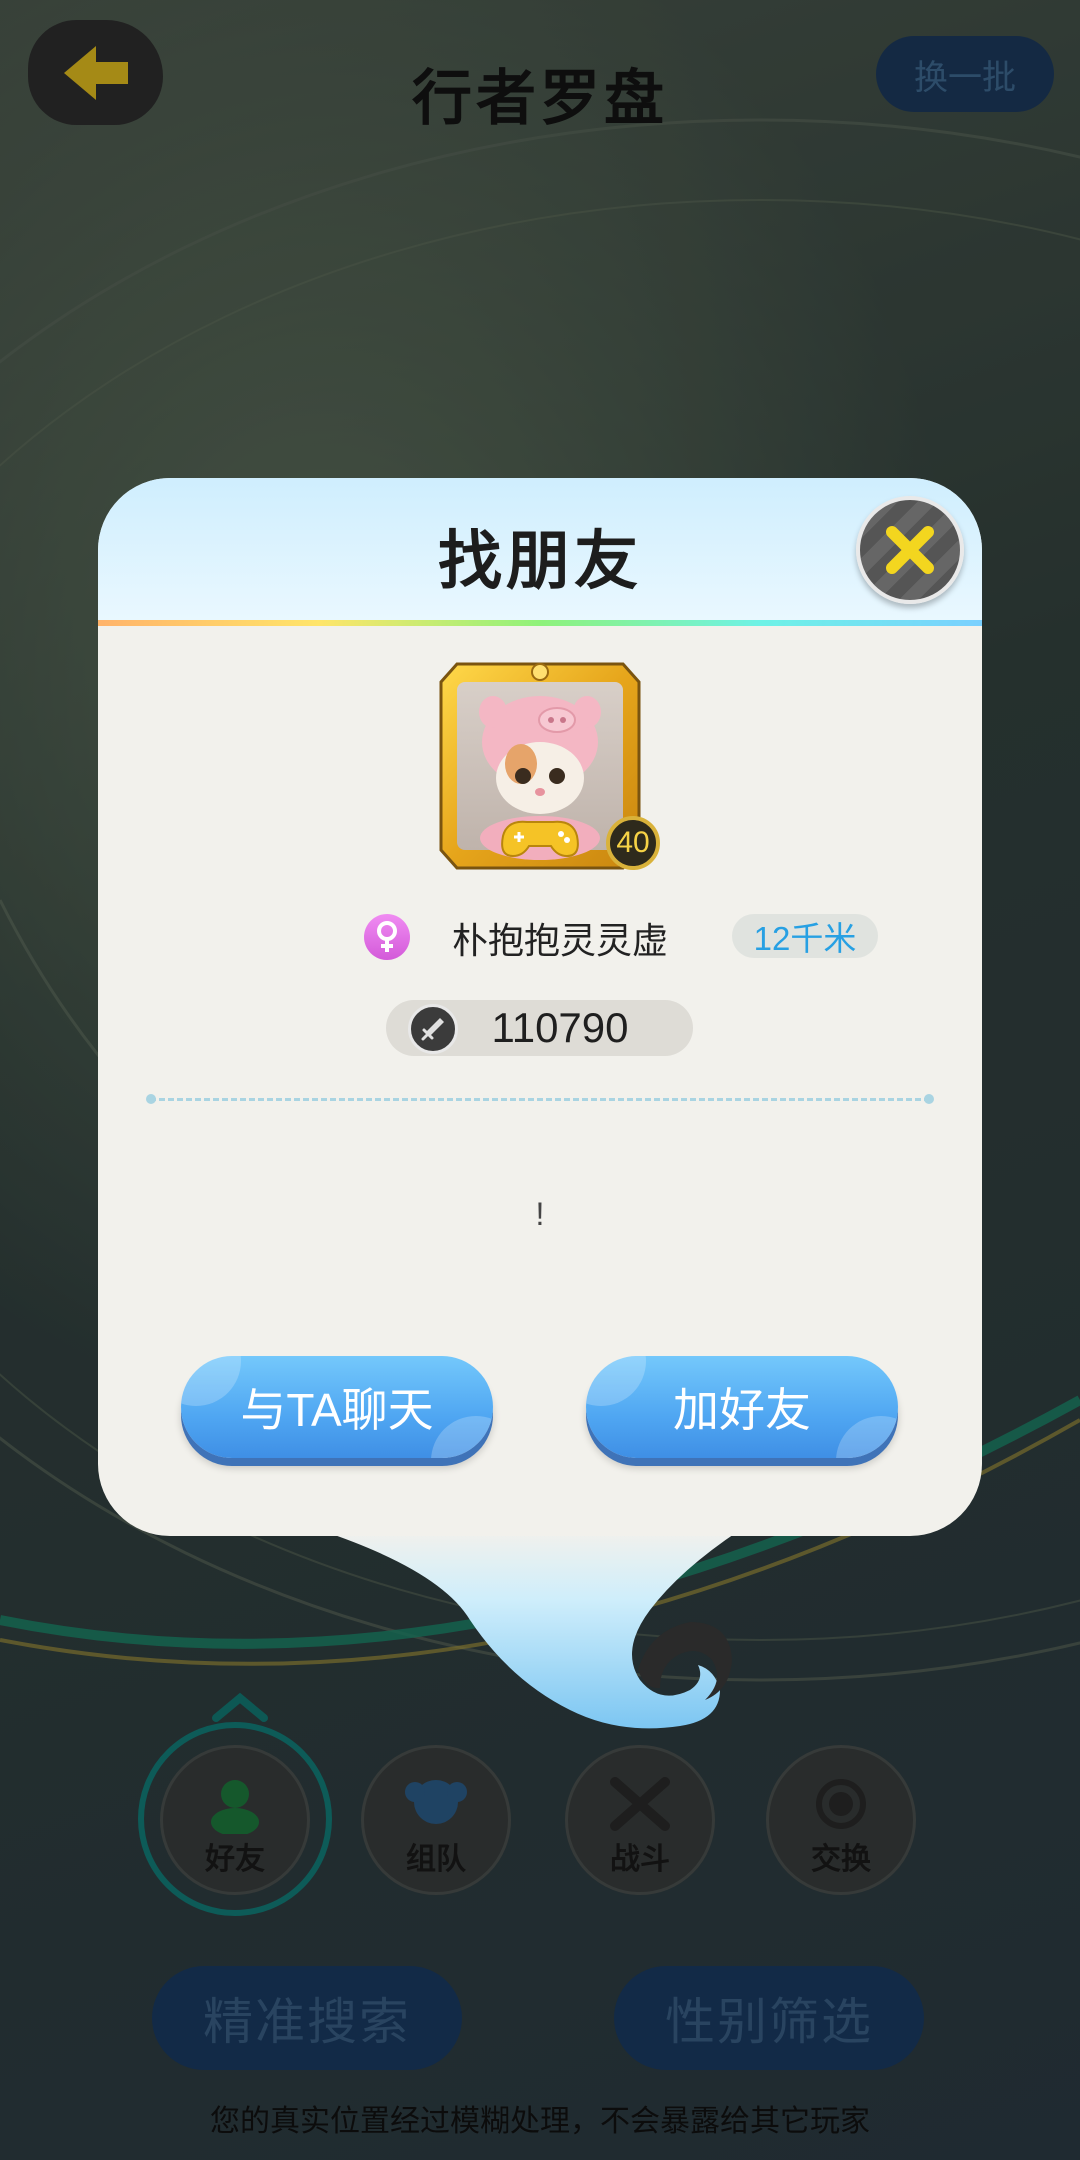  Describe the element at coordinates (633, 843) in the screenshot. I see `level-badge: 40` at that location.